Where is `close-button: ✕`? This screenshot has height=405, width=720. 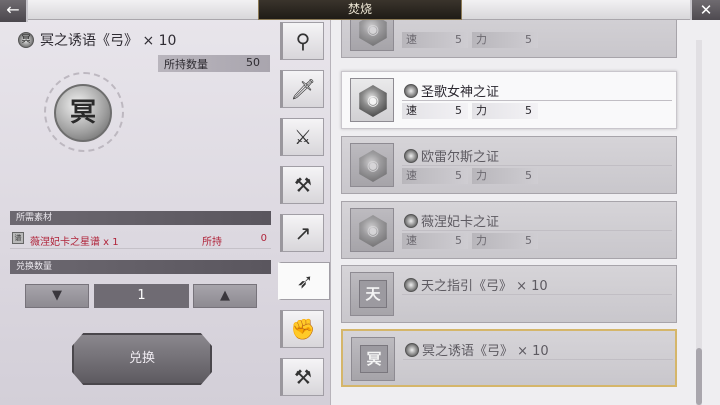
close-button: ✕ is located at coordinates (705, 11).